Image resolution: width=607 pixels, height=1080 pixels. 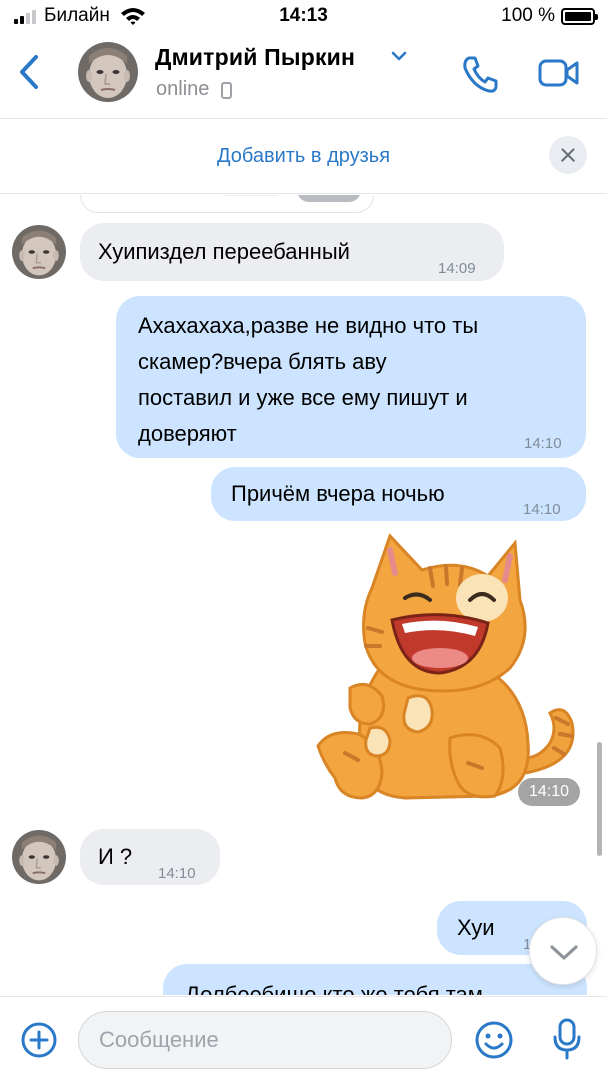 I want to click on previous-sticker, so click(x=251, y=195).